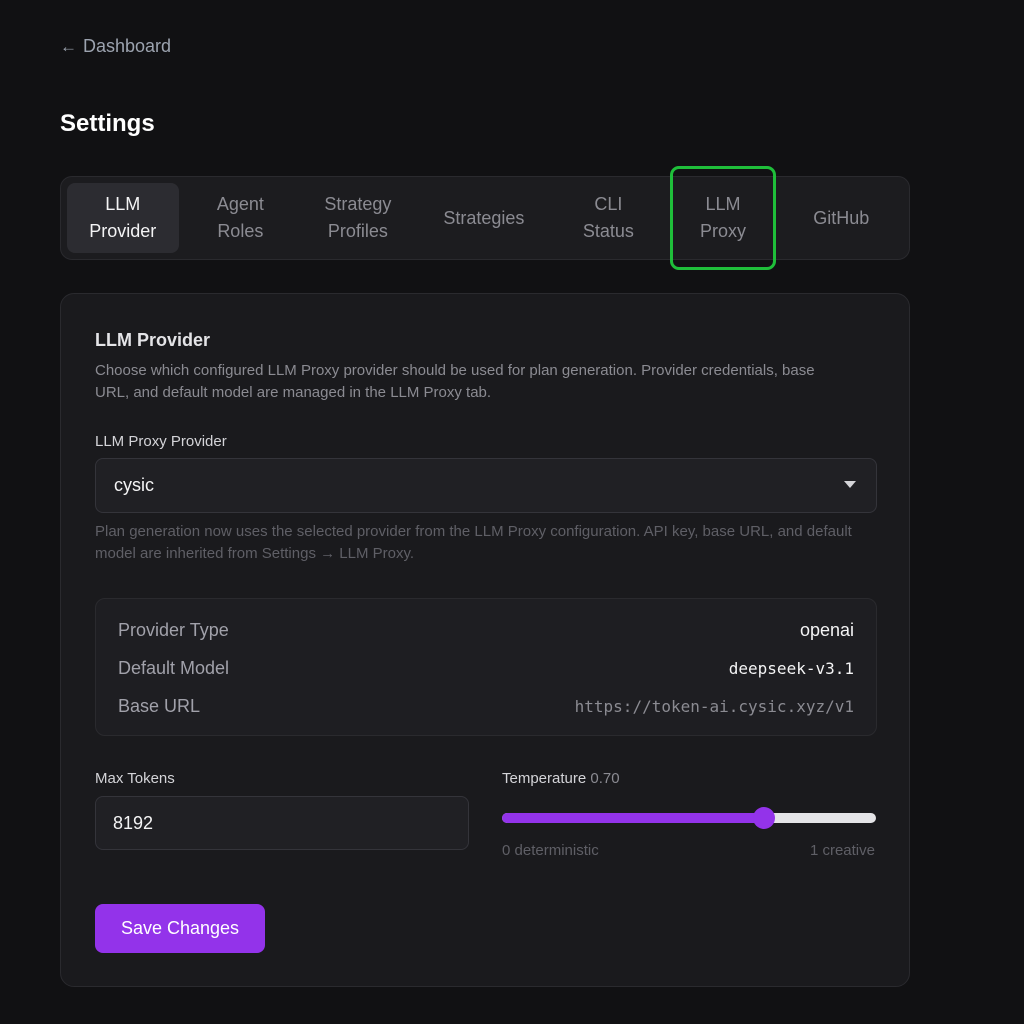 The image size is (1024, 1024). I want to click on temperature-value: 0.70, so click(605, 778).